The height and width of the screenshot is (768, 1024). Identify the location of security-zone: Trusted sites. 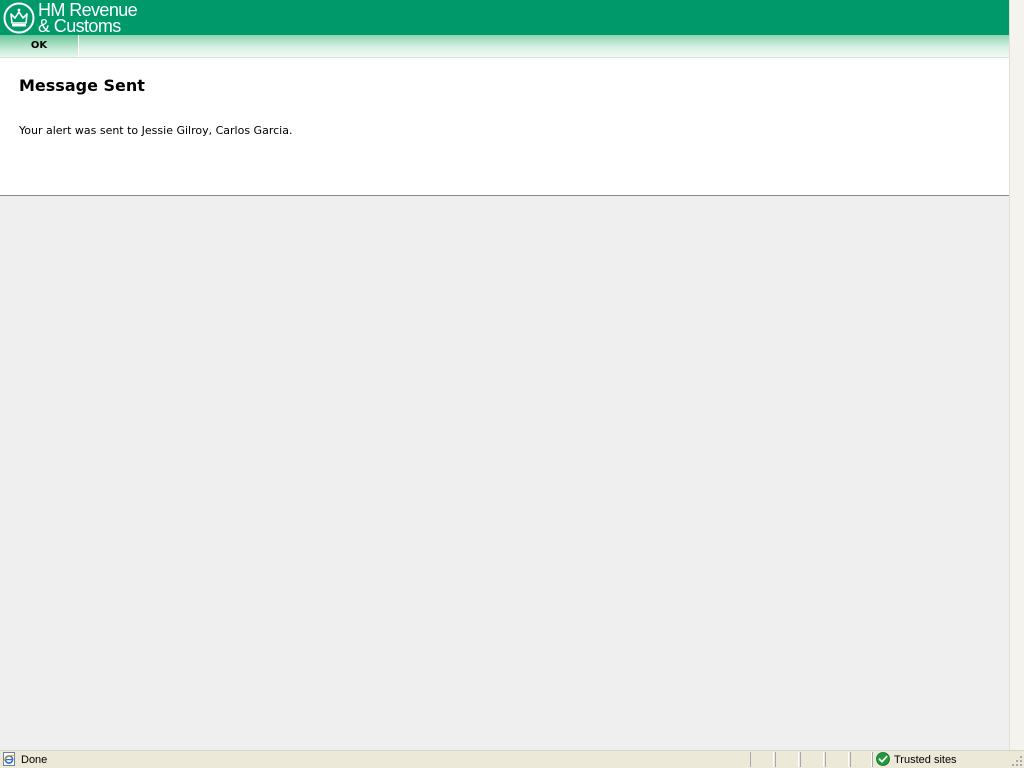
(941, 759).